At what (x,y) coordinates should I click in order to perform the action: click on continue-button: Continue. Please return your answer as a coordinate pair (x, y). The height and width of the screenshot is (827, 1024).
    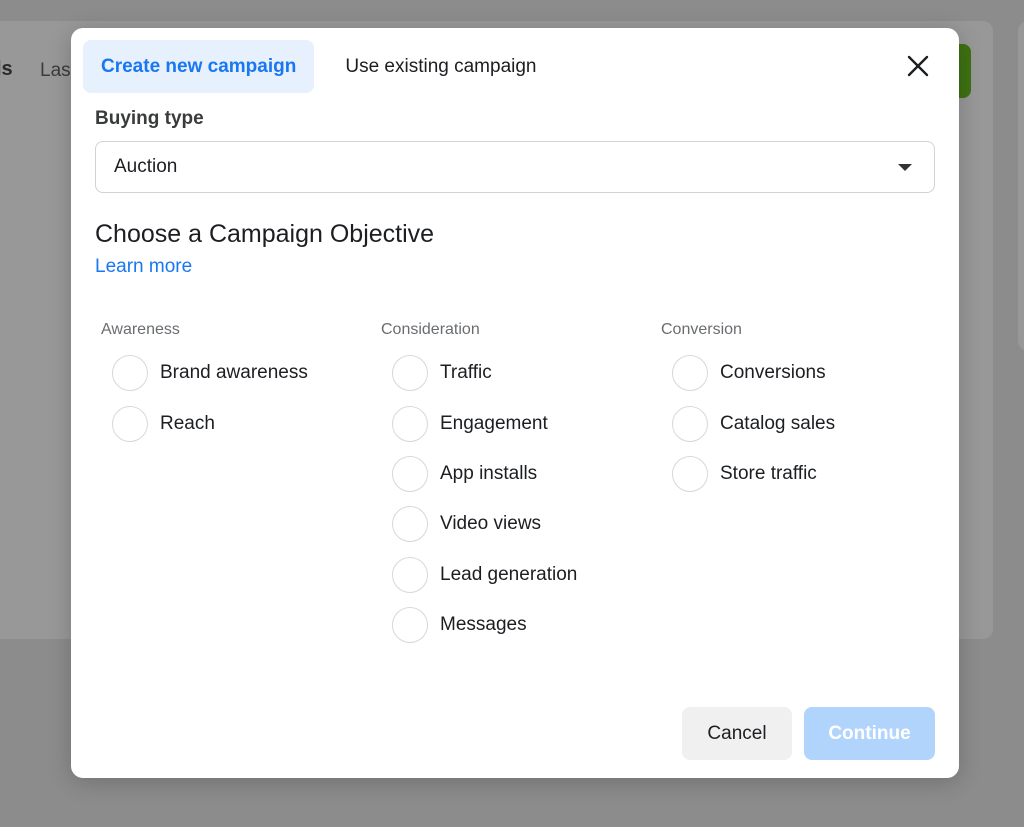
    Looking at the image, I should click on (869, 733).